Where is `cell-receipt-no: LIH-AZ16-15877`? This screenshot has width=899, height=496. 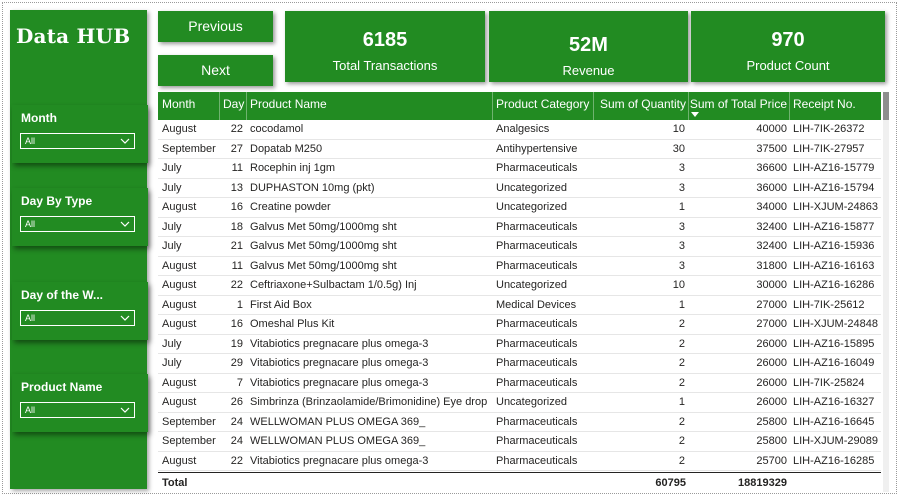
cell-receipt-no: LIH-AZ16-15877 is located at coordinates (834, 226).